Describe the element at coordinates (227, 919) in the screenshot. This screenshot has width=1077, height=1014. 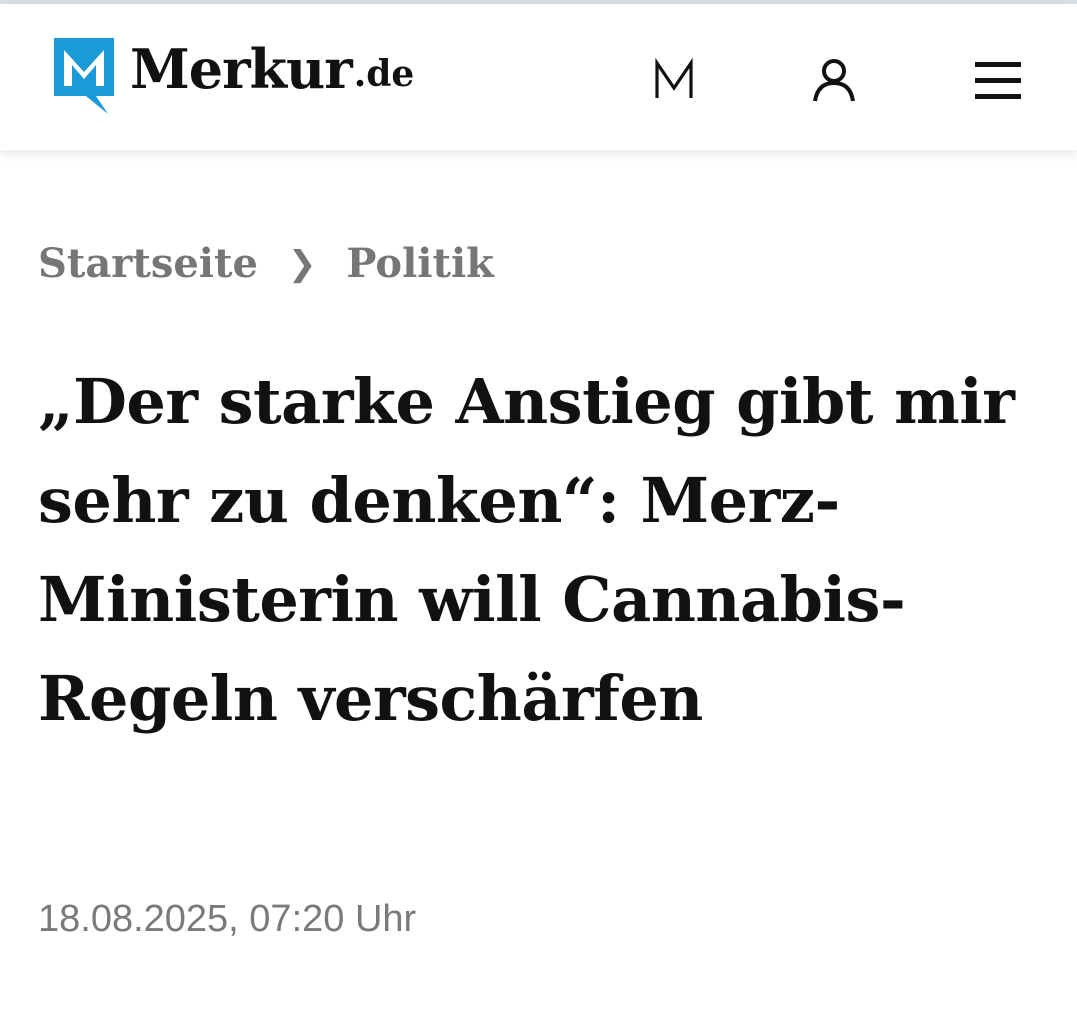
I see `article-date: 18.08.2025, 07:20 Uhr` at that location.